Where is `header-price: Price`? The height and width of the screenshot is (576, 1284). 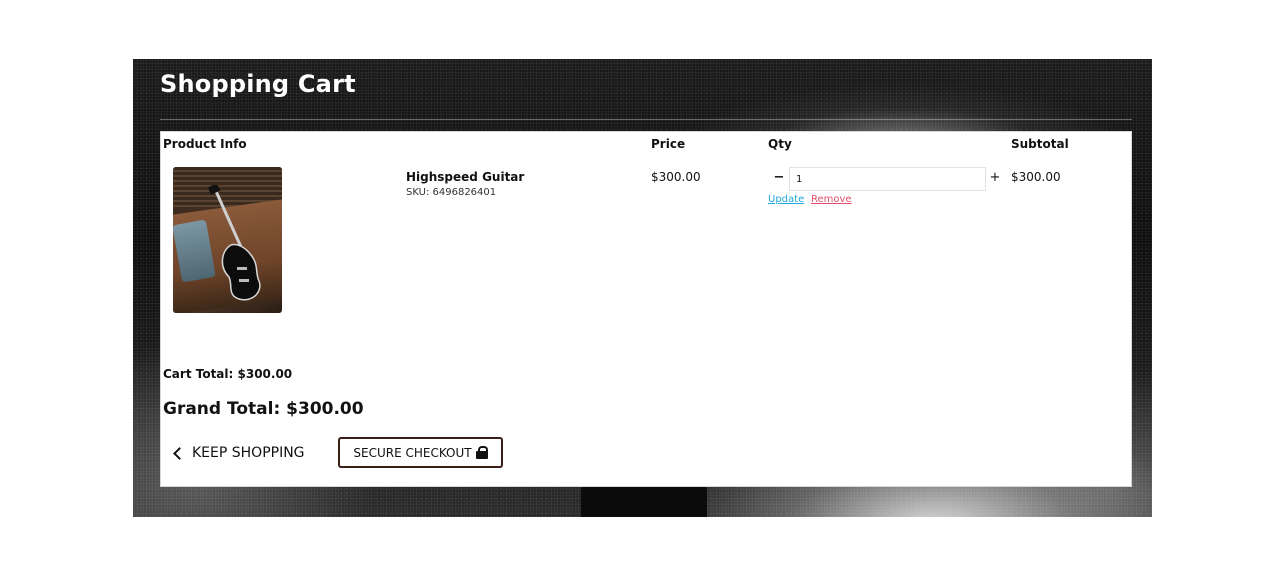 header-price: Price is located at coordinates (668, 144).